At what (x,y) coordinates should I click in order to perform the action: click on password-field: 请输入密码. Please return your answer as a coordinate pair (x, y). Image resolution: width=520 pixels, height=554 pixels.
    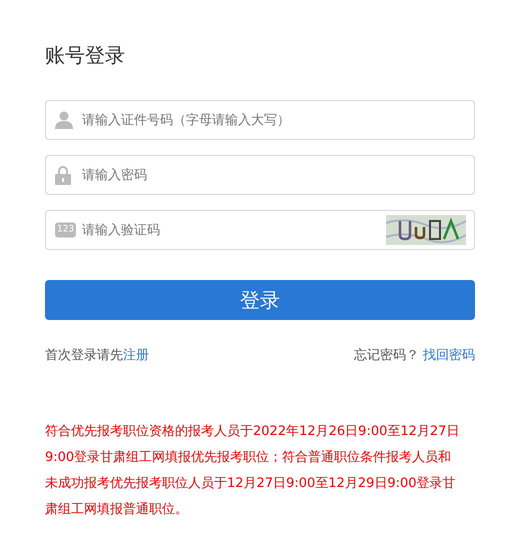
    Looking at the image, I should click on (260, 175).